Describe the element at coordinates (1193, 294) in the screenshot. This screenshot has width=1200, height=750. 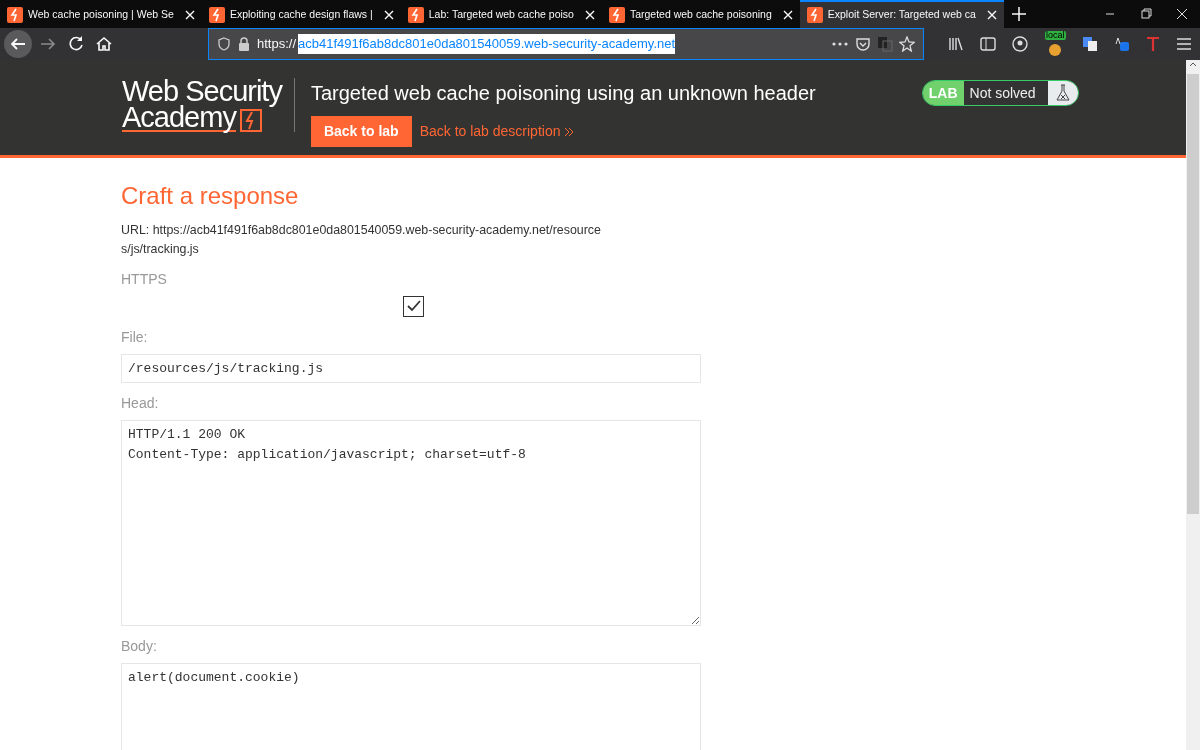
I see `scrollbar-thumb` at that location.